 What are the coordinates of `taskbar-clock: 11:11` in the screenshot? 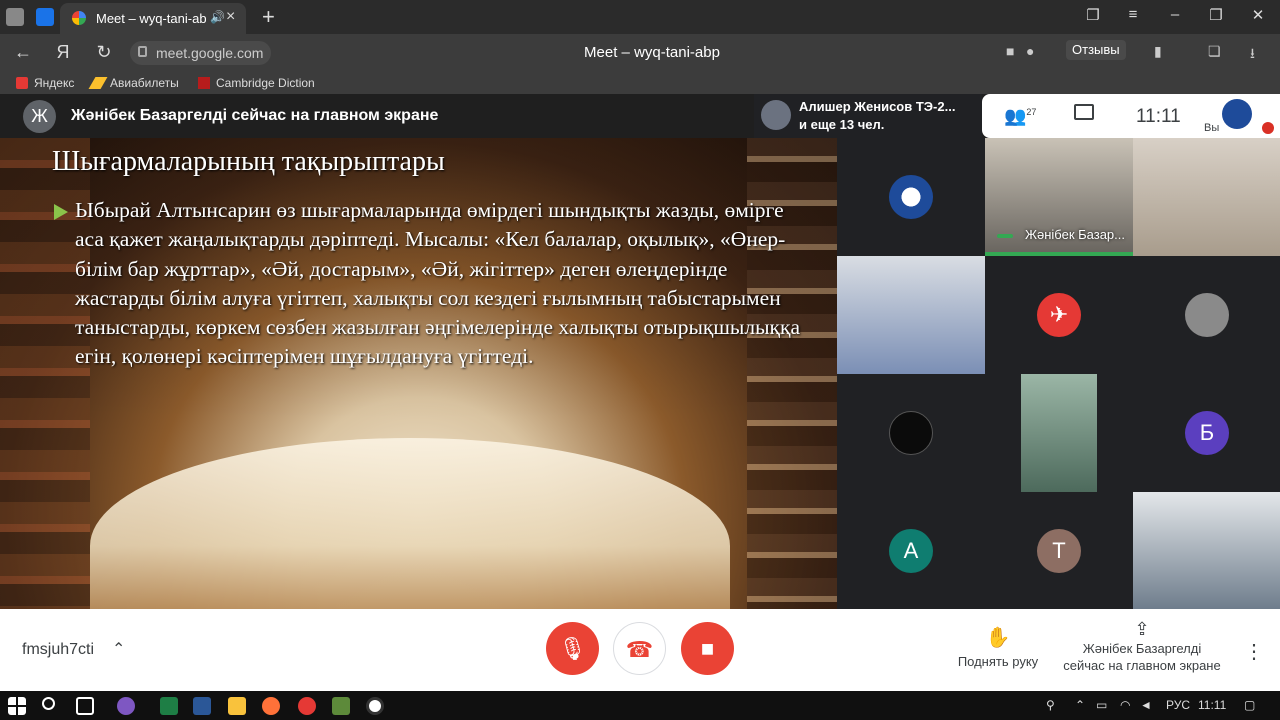 It's located at (1212, 705).